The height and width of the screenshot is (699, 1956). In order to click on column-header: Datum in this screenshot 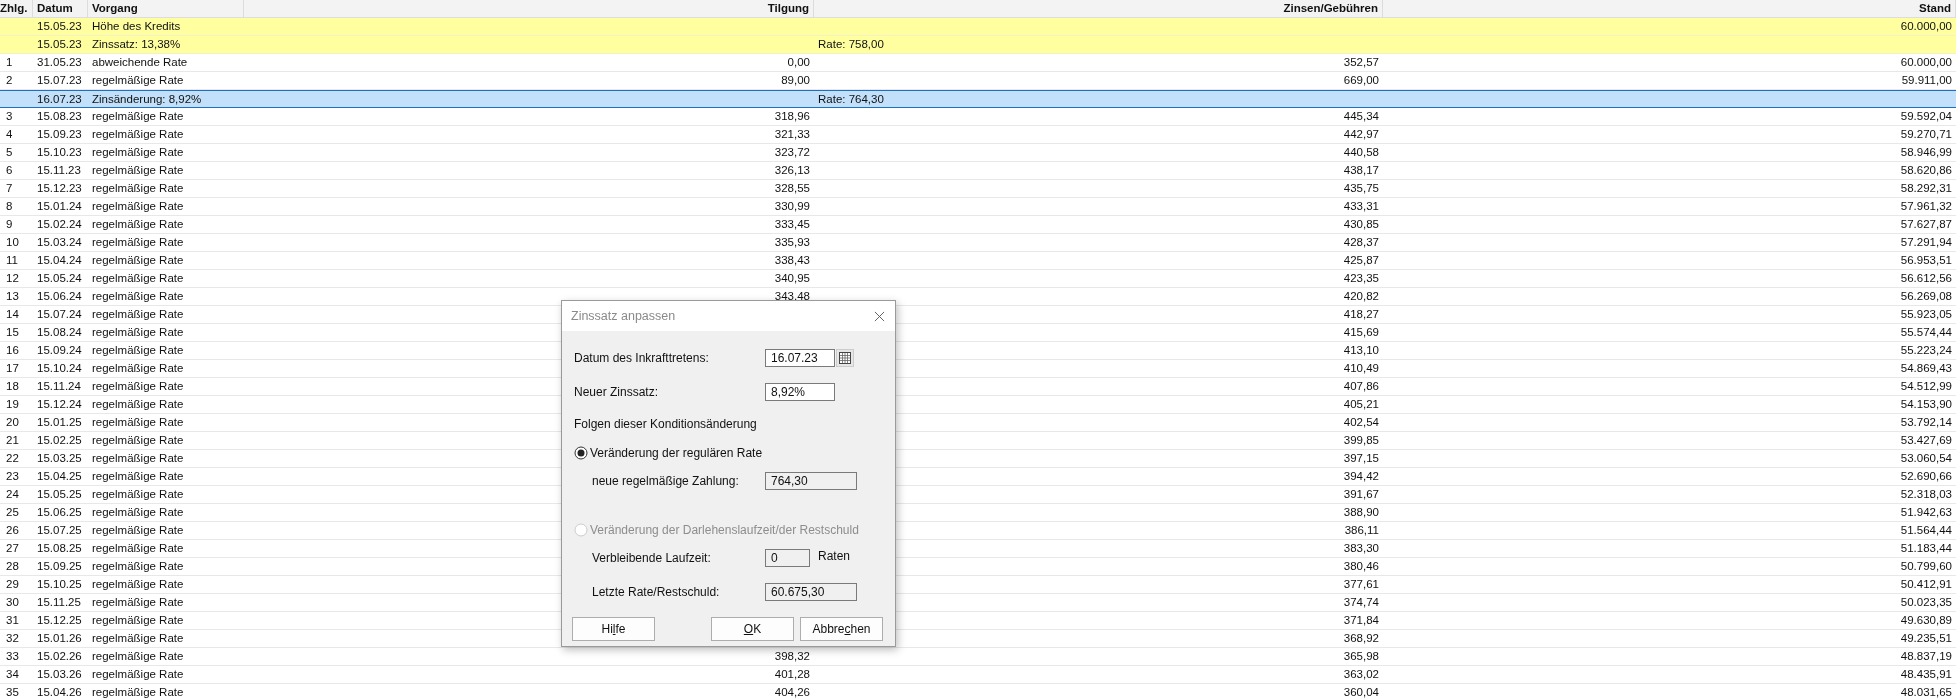, I will do `click(60, 8)`.